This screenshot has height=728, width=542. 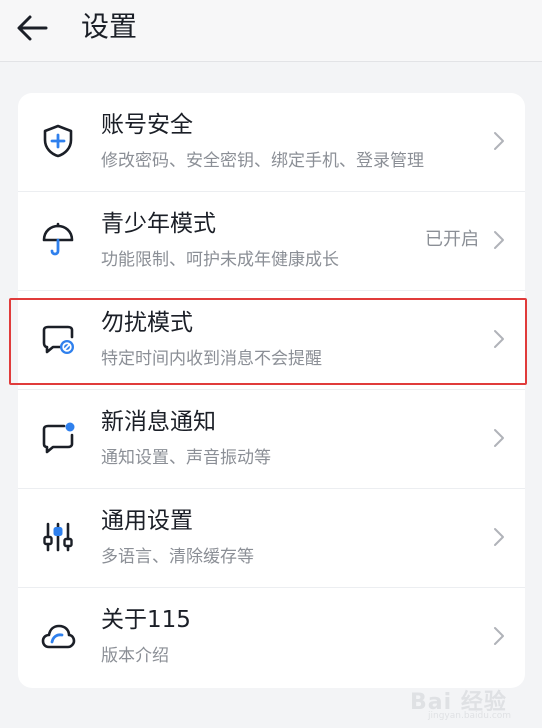 What do you see at coordinates (58, 141) in the screenshot?
I see `shield-plus-icon` at bounding box center [58, 141].